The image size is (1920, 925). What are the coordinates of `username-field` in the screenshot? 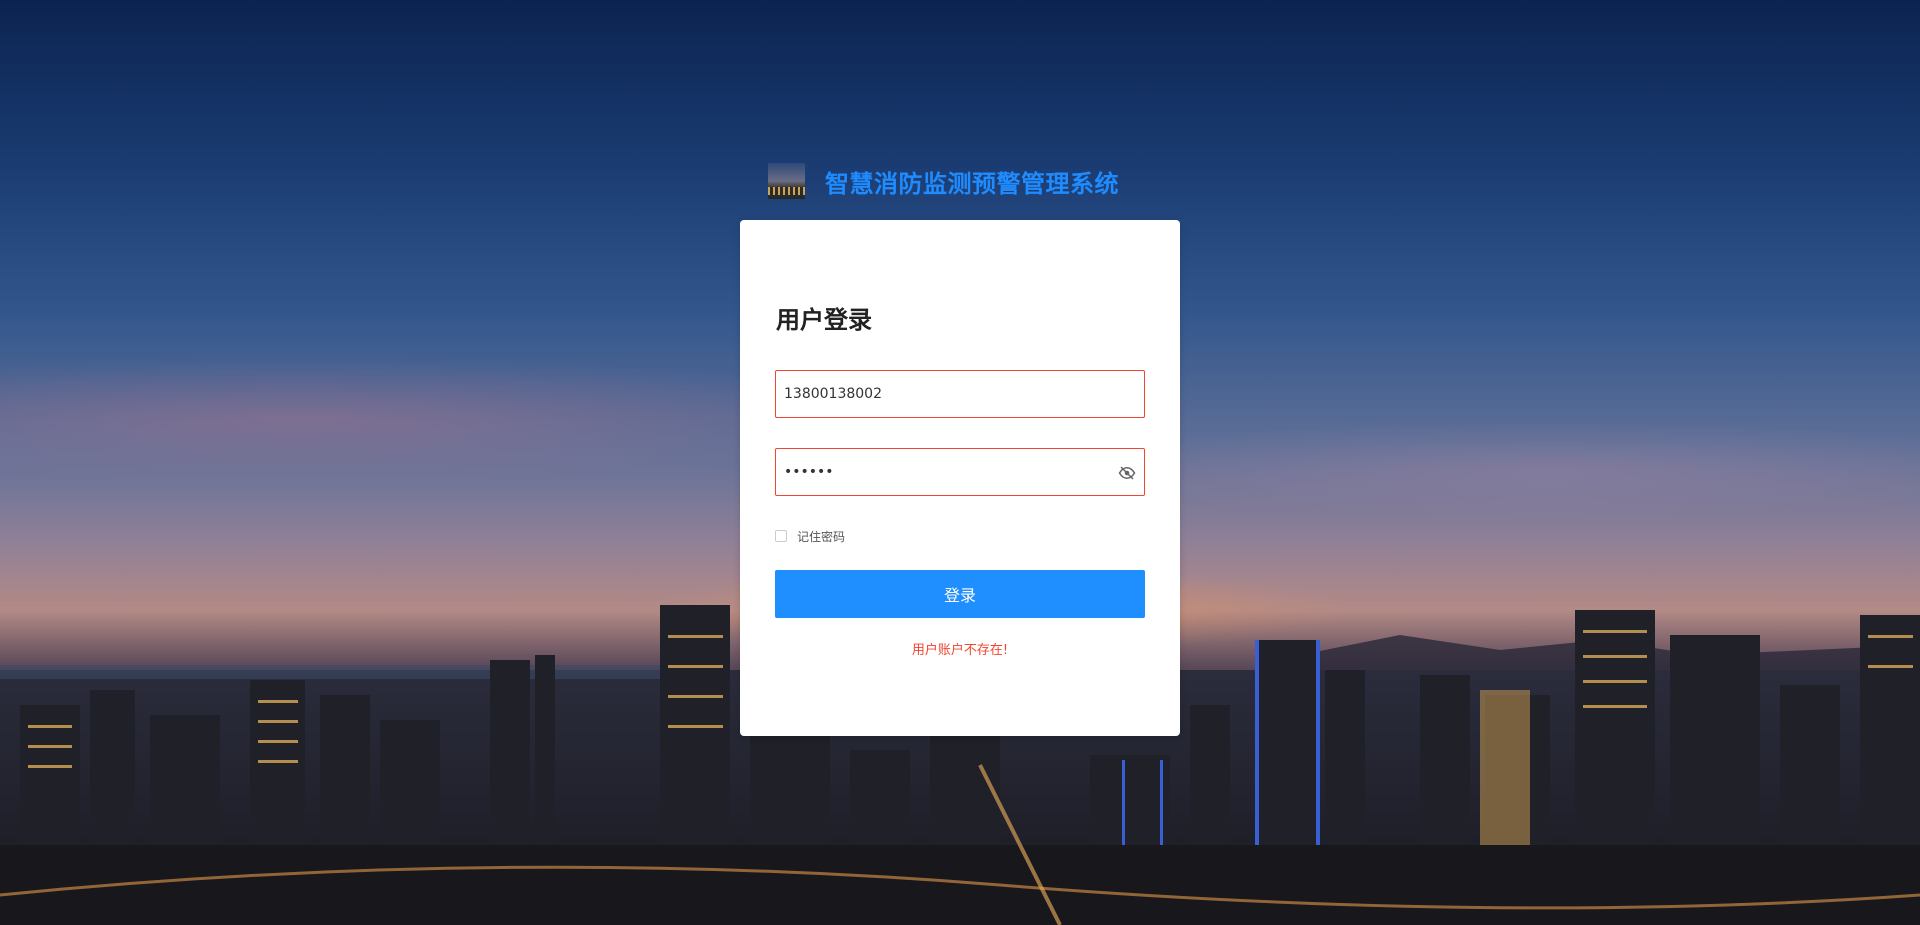 It's located at (960, 394).